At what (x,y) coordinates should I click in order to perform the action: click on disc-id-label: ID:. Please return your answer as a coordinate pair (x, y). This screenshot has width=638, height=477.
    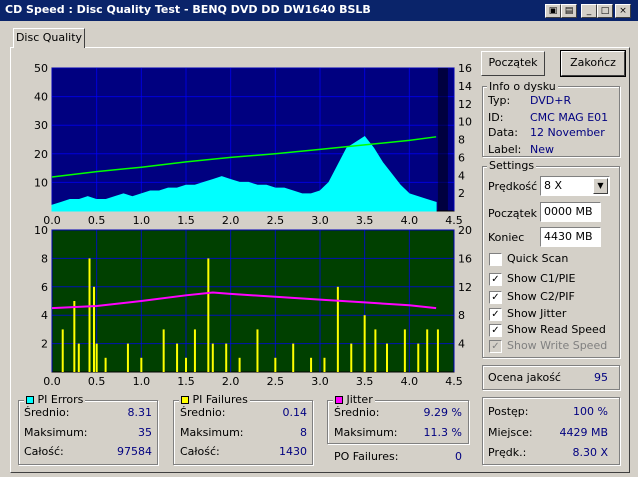
    Looking at the image, I should click on (496, 117).